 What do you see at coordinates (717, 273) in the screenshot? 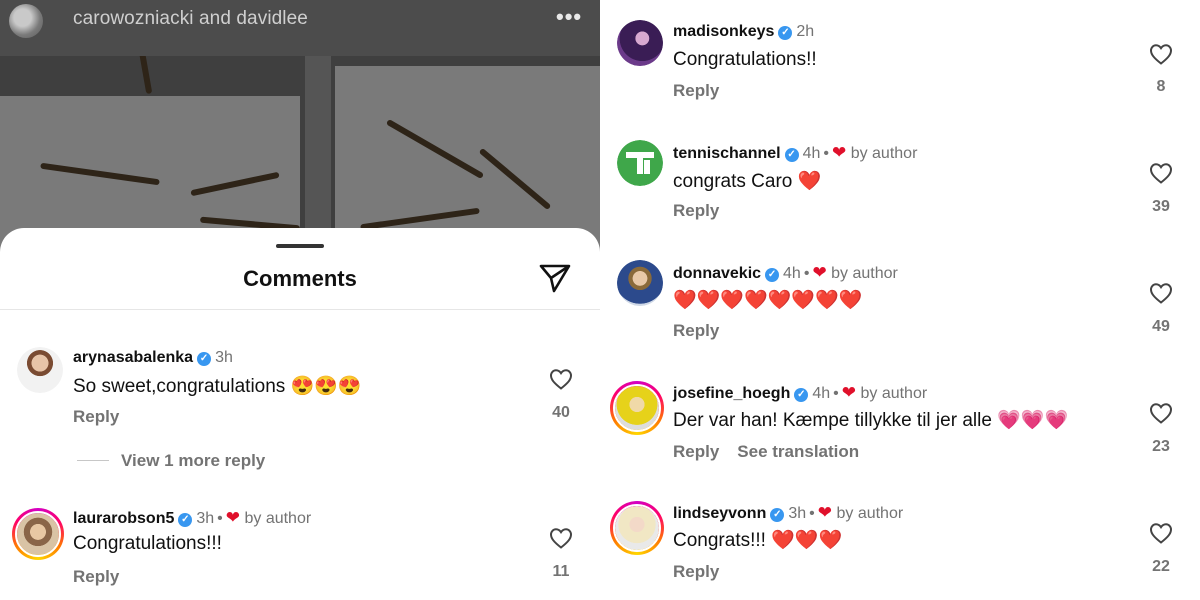
I see `comment-username: donnavekic` at bounding box center [717, 273].